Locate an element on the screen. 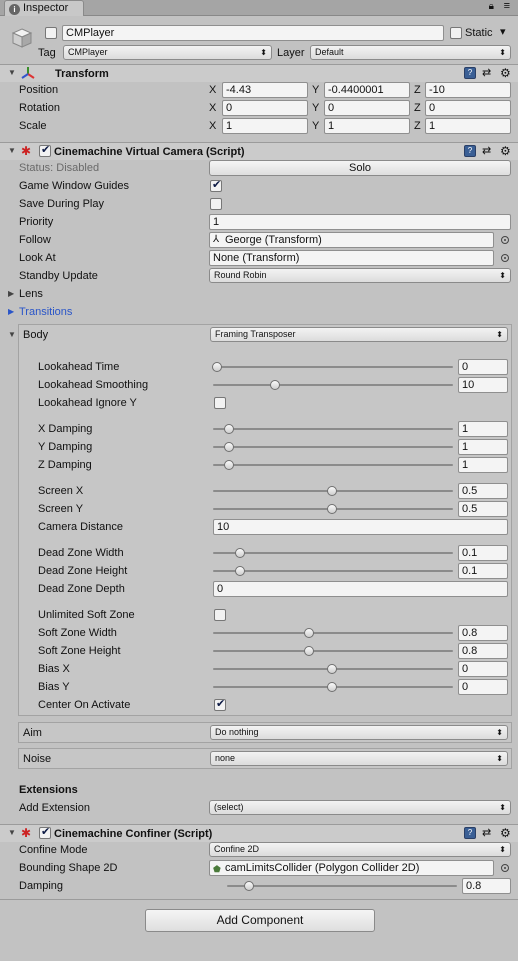 The width and height of the screenshot is (518, 961). dead-zone-height-field: 0.1 is located at coordinates (483, 571).